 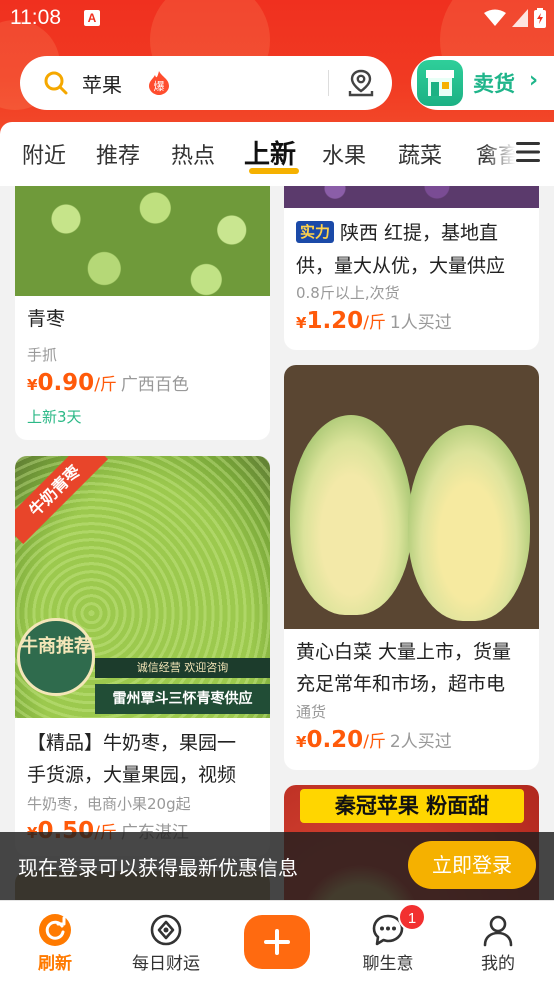 What do you see at coordinates (54, 417) in the screenshot?
I see `new-arrival-tag: 上新3天` at bounding box center [54, 417].